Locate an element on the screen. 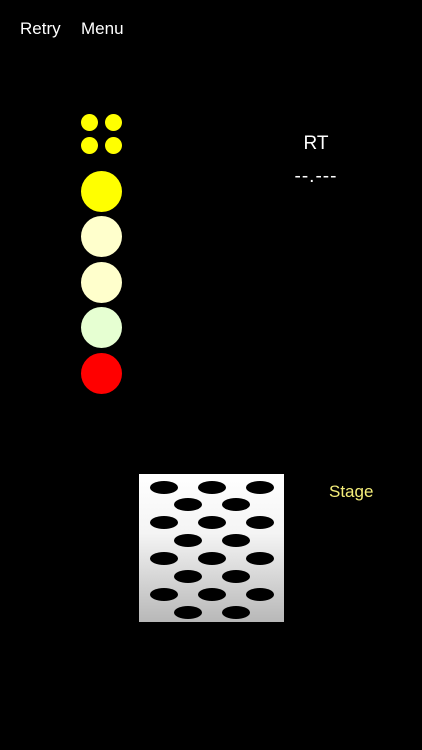  rt-value: --.--- is located at coordinates (316, 176).